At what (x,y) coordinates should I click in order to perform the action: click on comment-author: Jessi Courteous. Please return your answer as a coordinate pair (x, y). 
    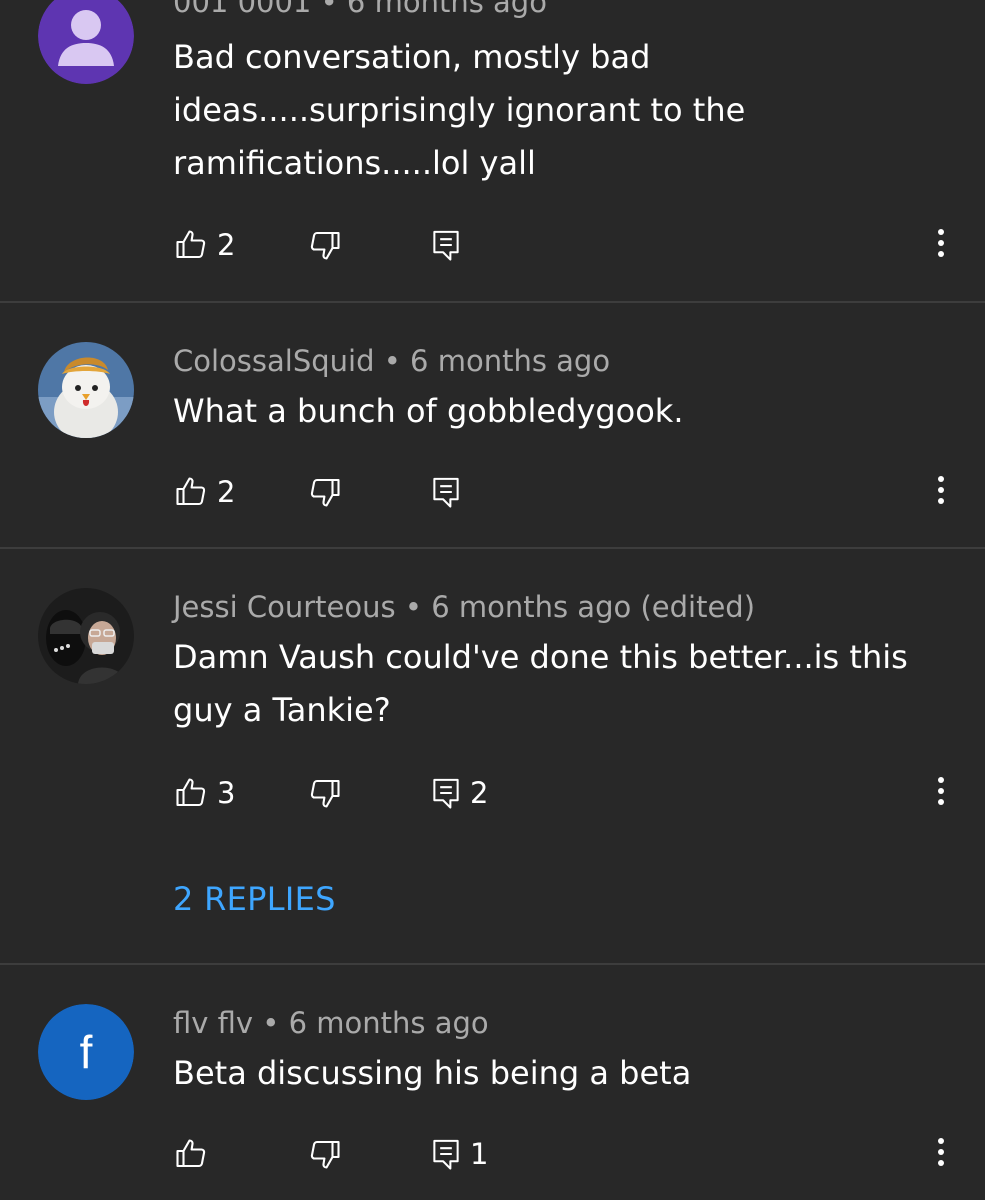
    Looking at the image, I should click on (284, 607).